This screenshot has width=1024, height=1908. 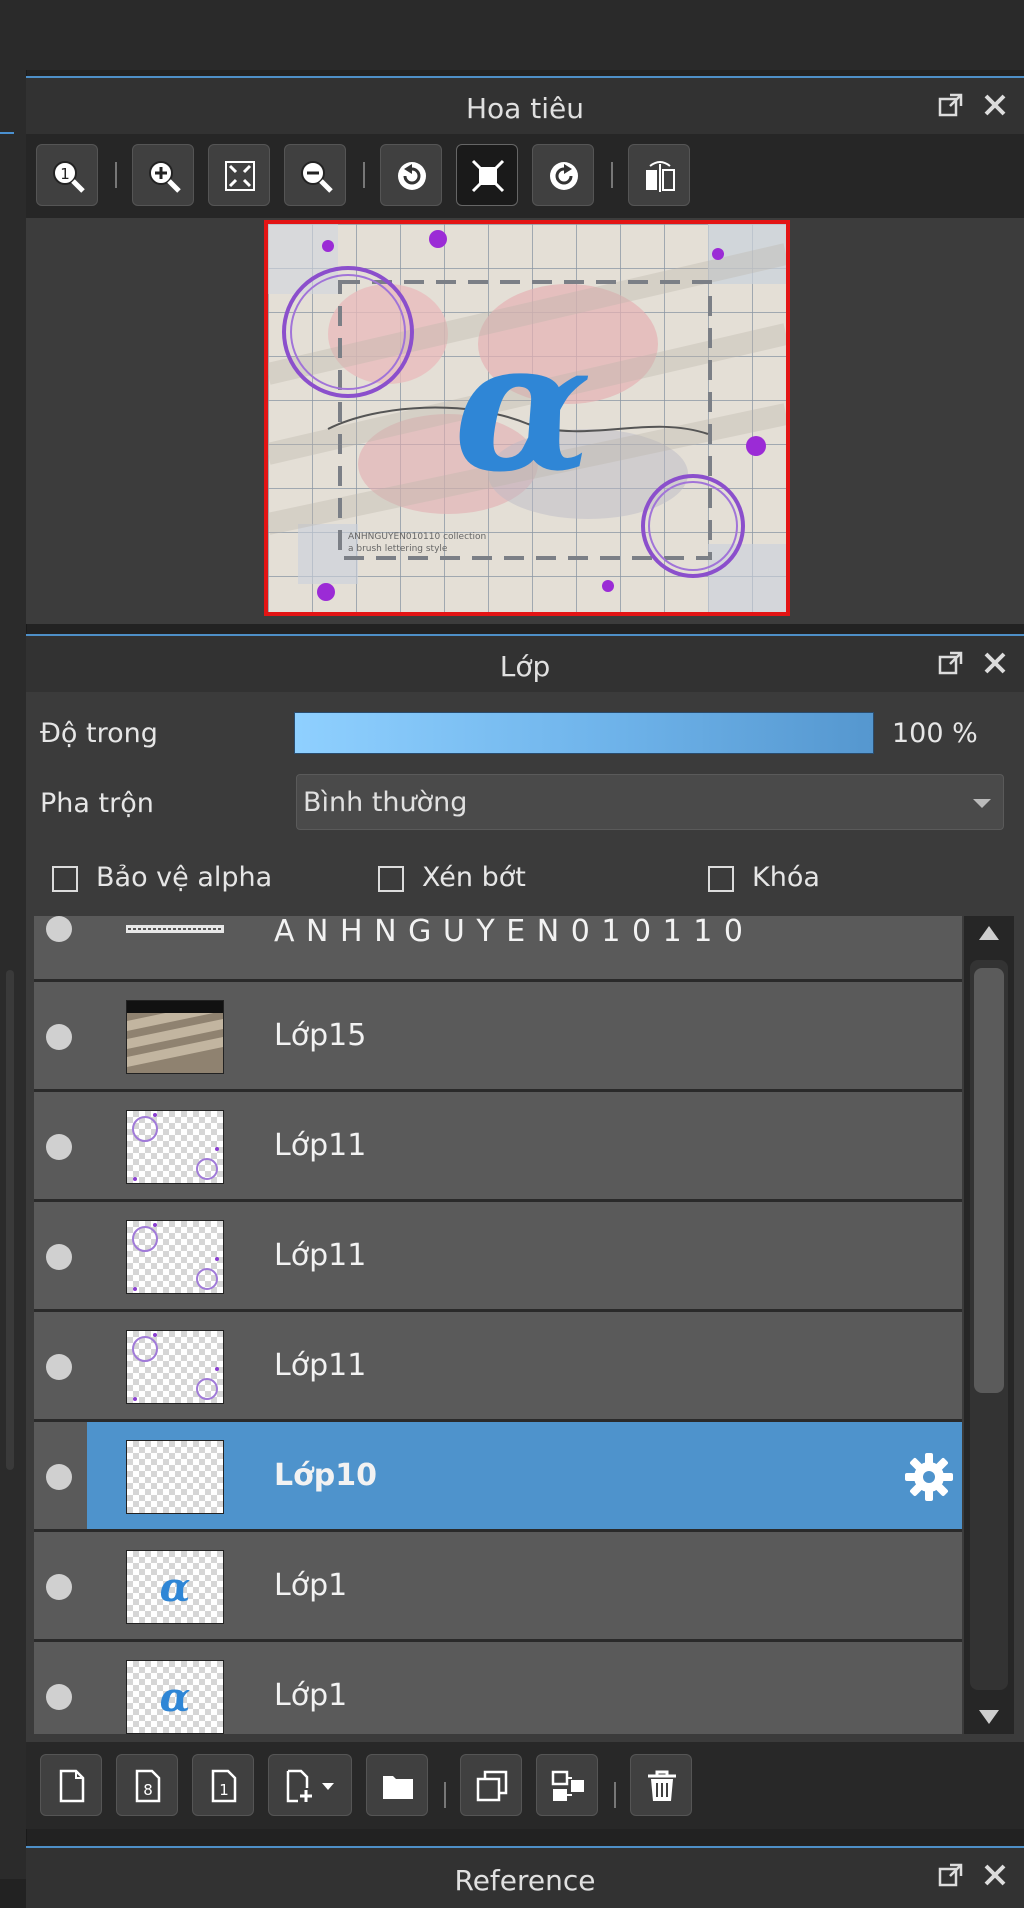 I want to click on reference-panel-header: Reference, so click(x=525, y=1877).